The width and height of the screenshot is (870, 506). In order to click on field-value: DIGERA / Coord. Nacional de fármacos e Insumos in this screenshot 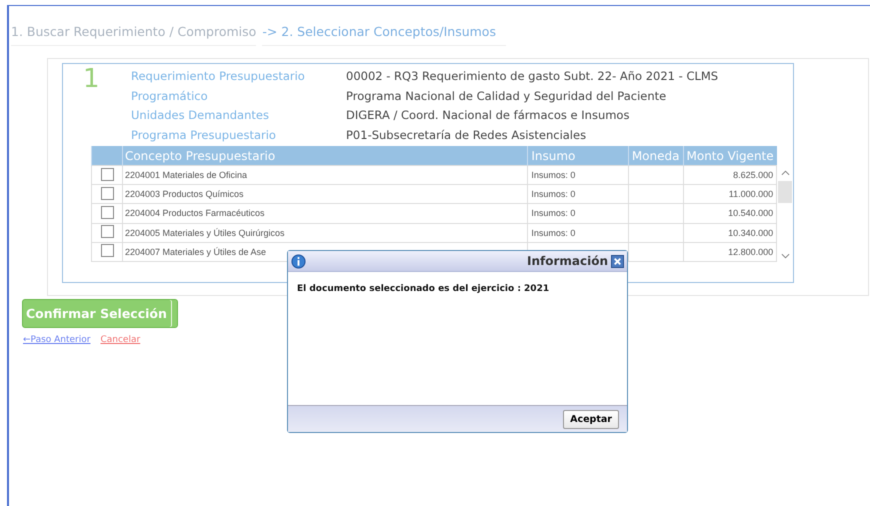, I will do `click(488, 115)`.